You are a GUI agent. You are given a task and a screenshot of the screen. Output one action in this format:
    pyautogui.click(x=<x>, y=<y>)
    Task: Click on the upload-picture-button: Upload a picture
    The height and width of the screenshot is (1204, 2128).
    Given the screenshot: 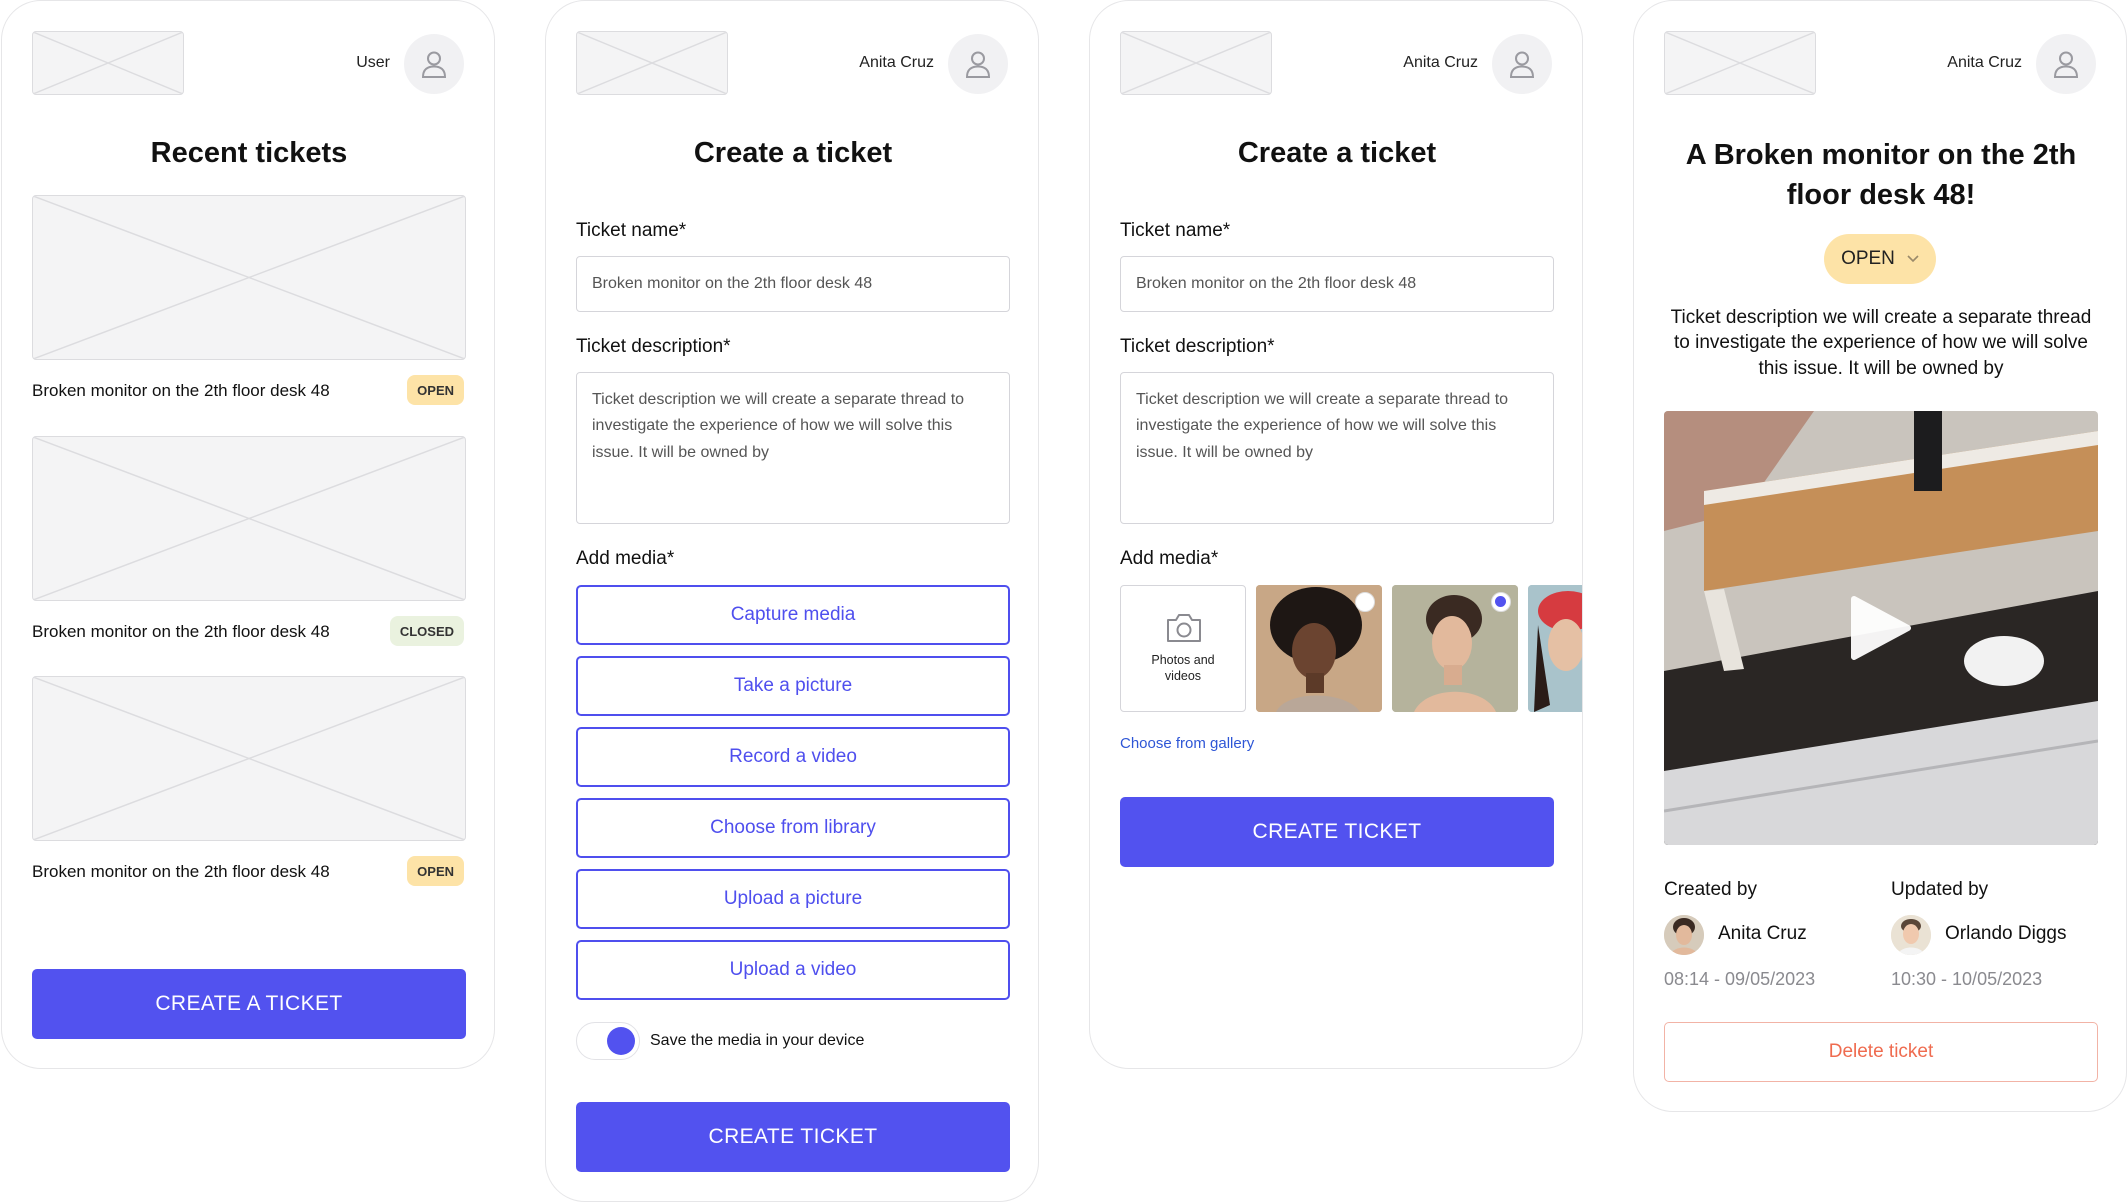 What is the action you would take?
    pyautogui.click(x=793, y=899)
    